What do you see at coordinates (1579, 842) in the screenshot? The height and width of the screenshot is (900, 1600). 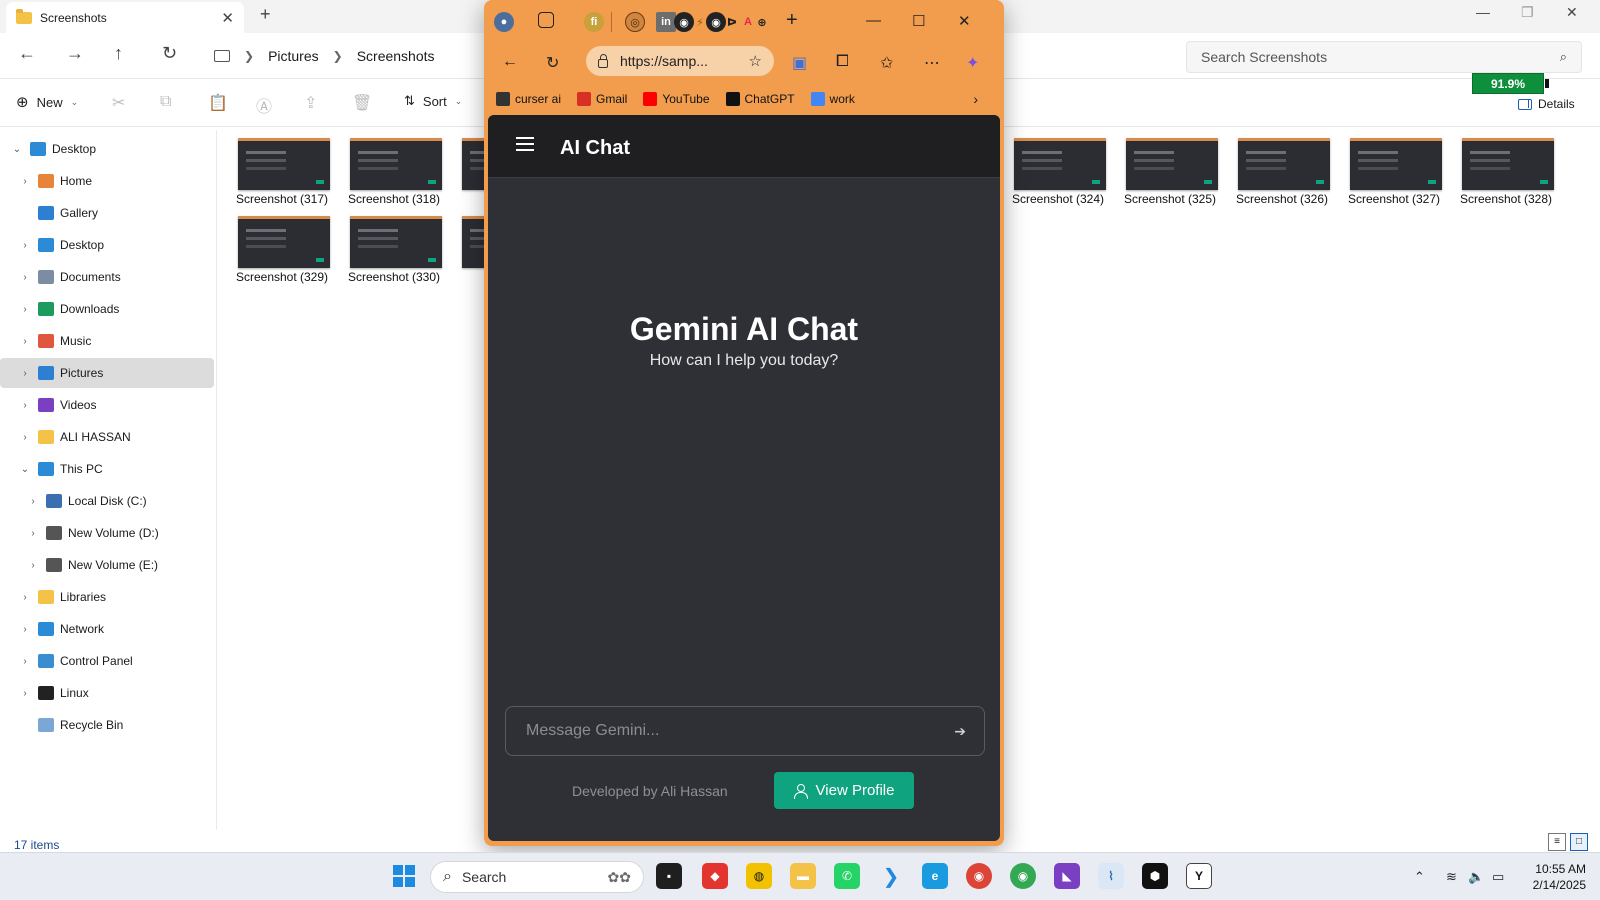 I see `tiles-view-button: □` at bounding box center [1579, 842].